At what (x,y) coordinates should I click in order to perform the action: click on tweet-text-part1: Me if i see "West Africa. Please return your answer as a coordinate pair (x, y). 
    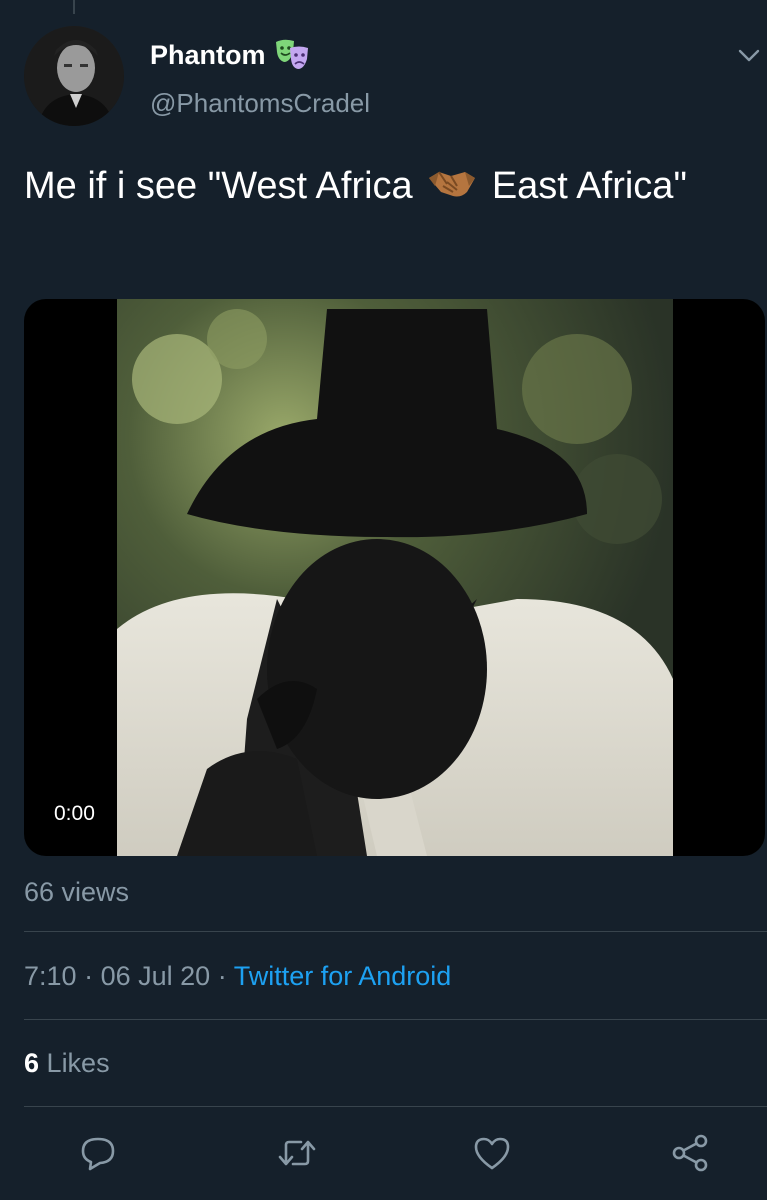
    Looking at the image, I should click on (218, 186).